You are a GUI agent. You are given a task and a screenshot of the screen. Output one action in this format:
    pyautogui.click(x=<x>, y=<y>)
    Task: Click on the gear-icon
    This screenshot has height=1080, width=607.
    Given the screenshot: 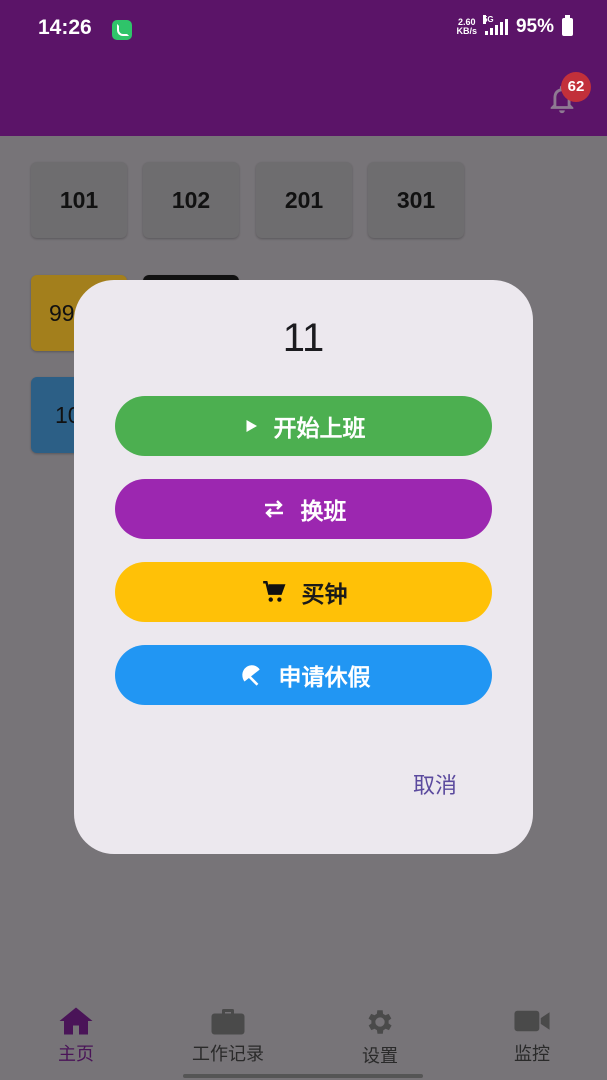 What is the action you would take?
    pyautogui.click(x=380, y=1022)
    